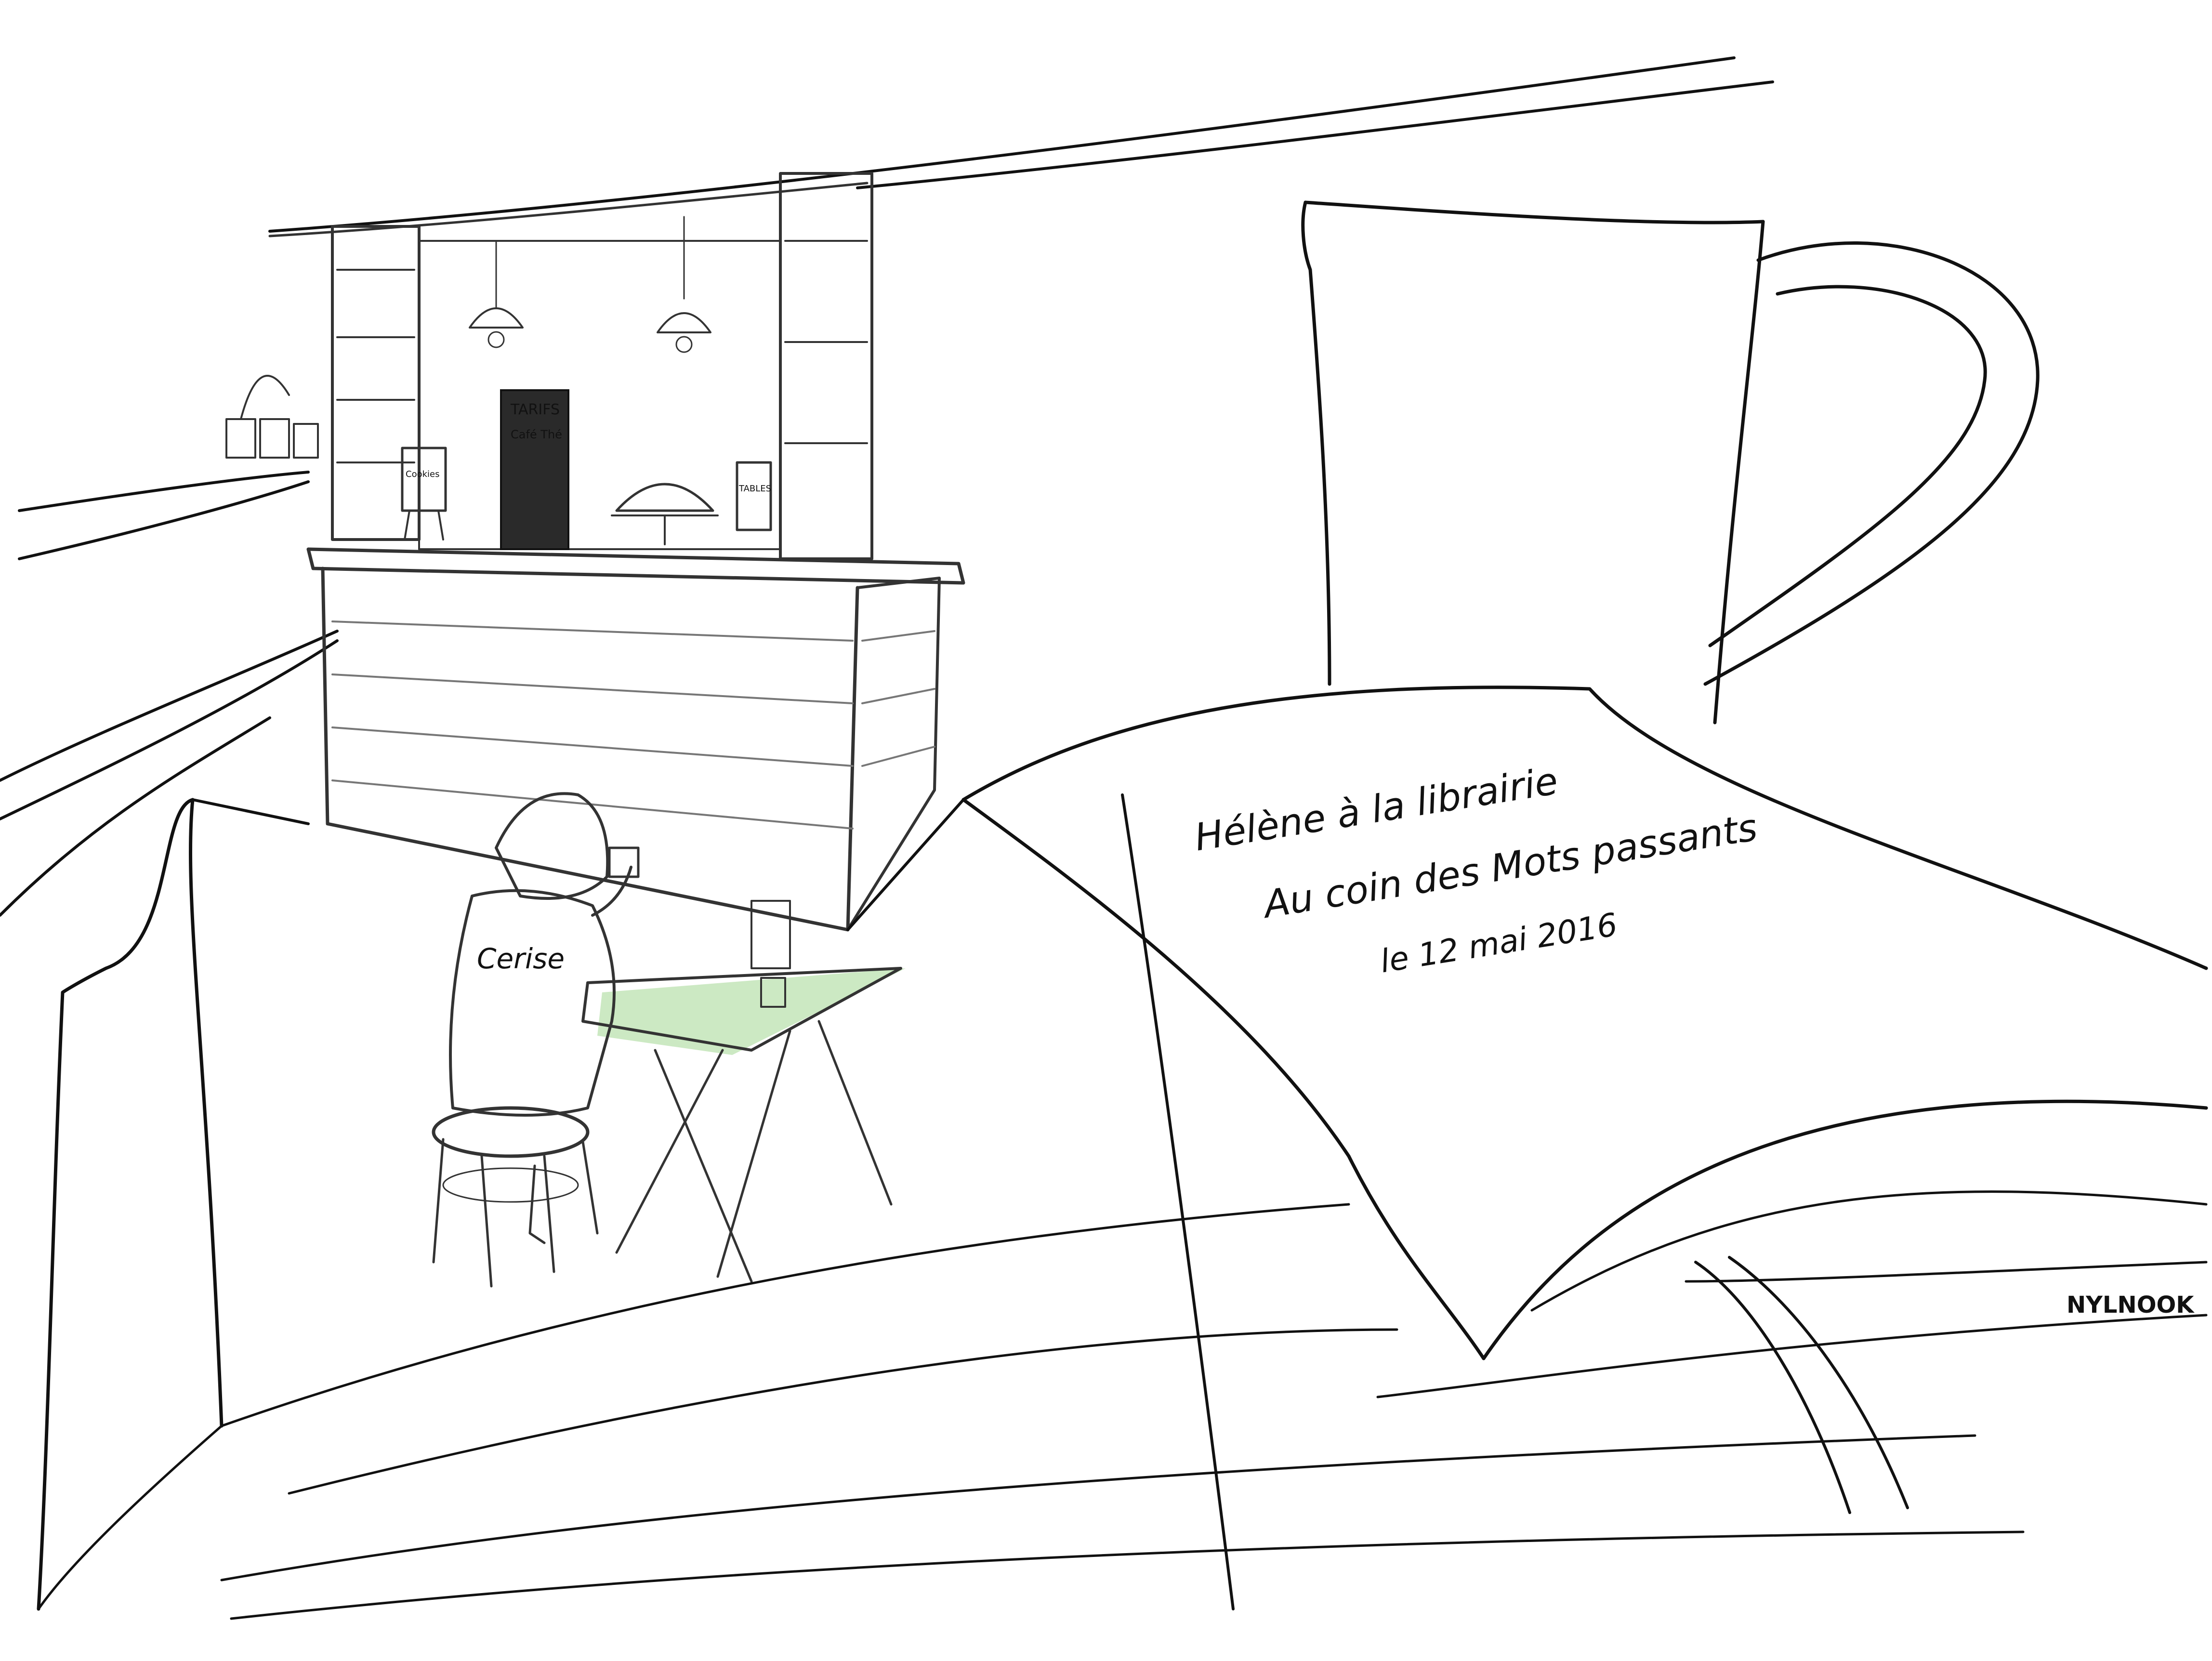 This screenshot has height=1661, width=2212. Describe the element at coordinates (1670, 463) in the screenshot. I see `mug-drawing` at that location.